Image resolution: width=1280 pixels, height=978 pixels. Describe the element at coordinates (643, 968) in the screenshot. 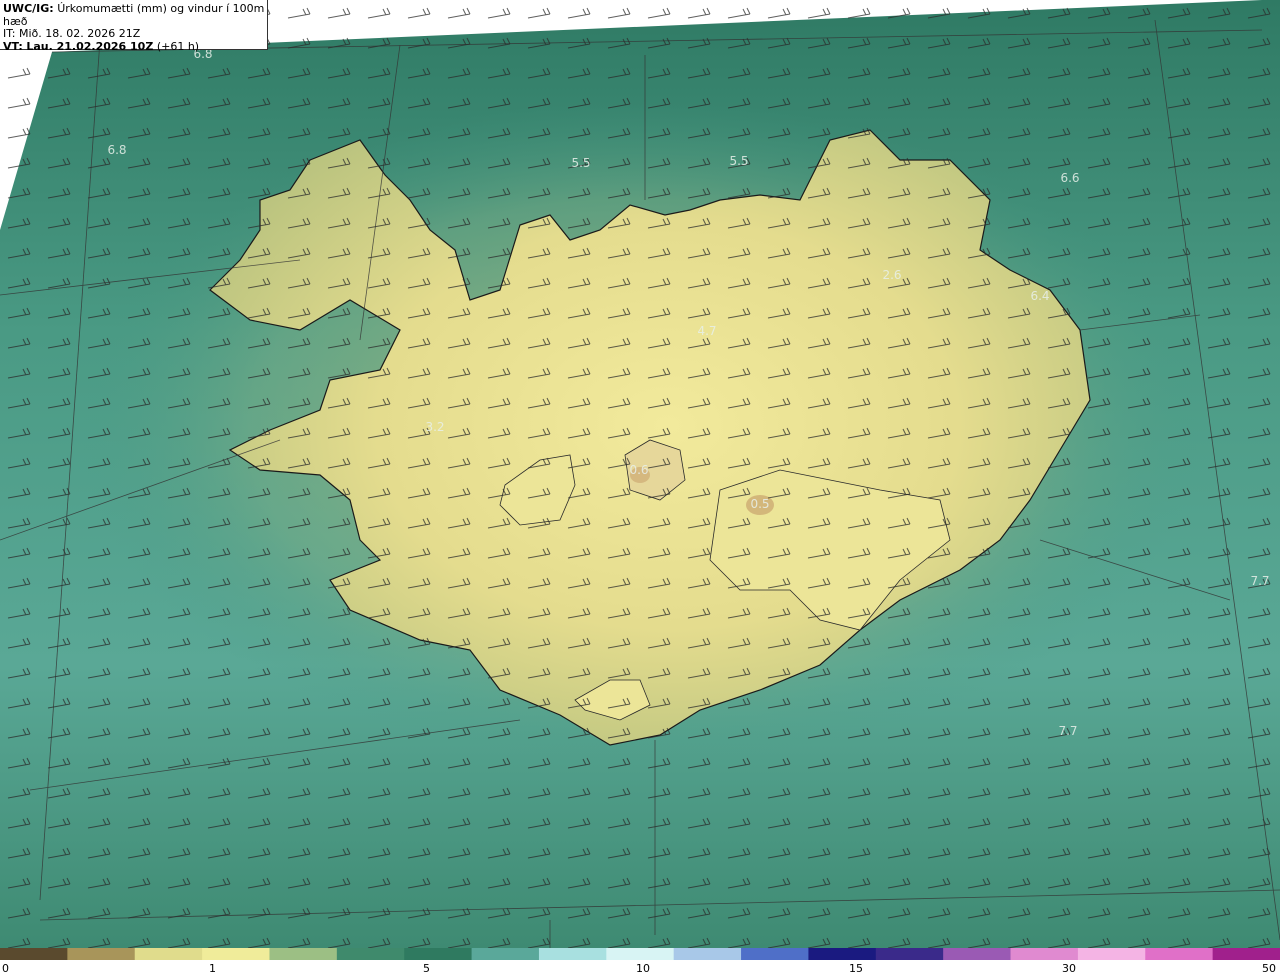

I see `colorbar-tick-label: 10` at that location.